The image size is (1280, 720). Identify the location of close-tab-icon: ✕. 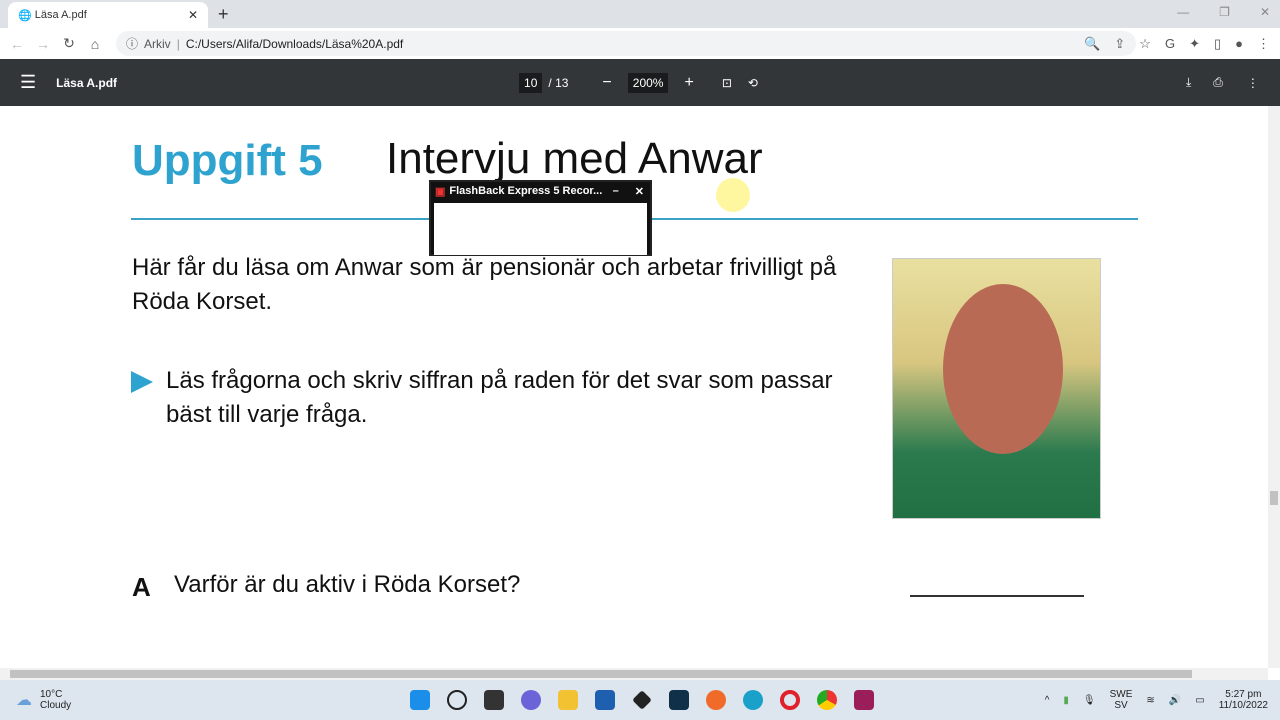
(193, 15).